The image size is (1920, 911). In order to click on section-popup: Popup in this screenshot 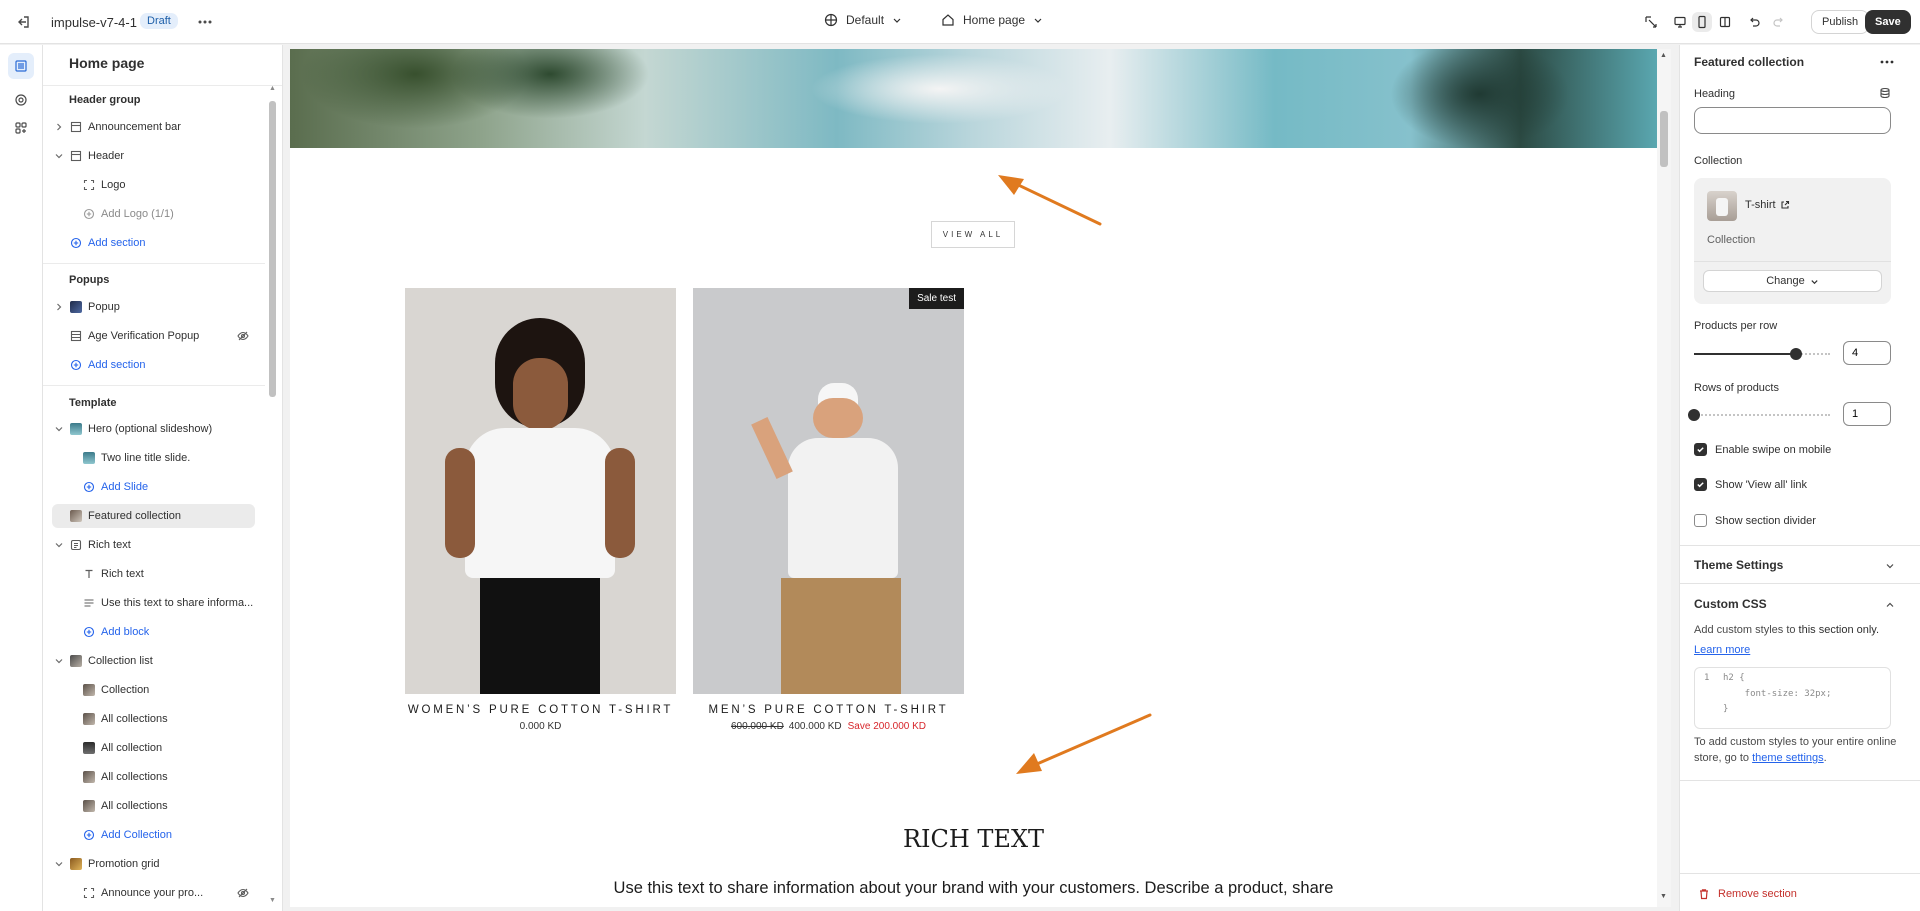, I will do `click(154, 307)`.